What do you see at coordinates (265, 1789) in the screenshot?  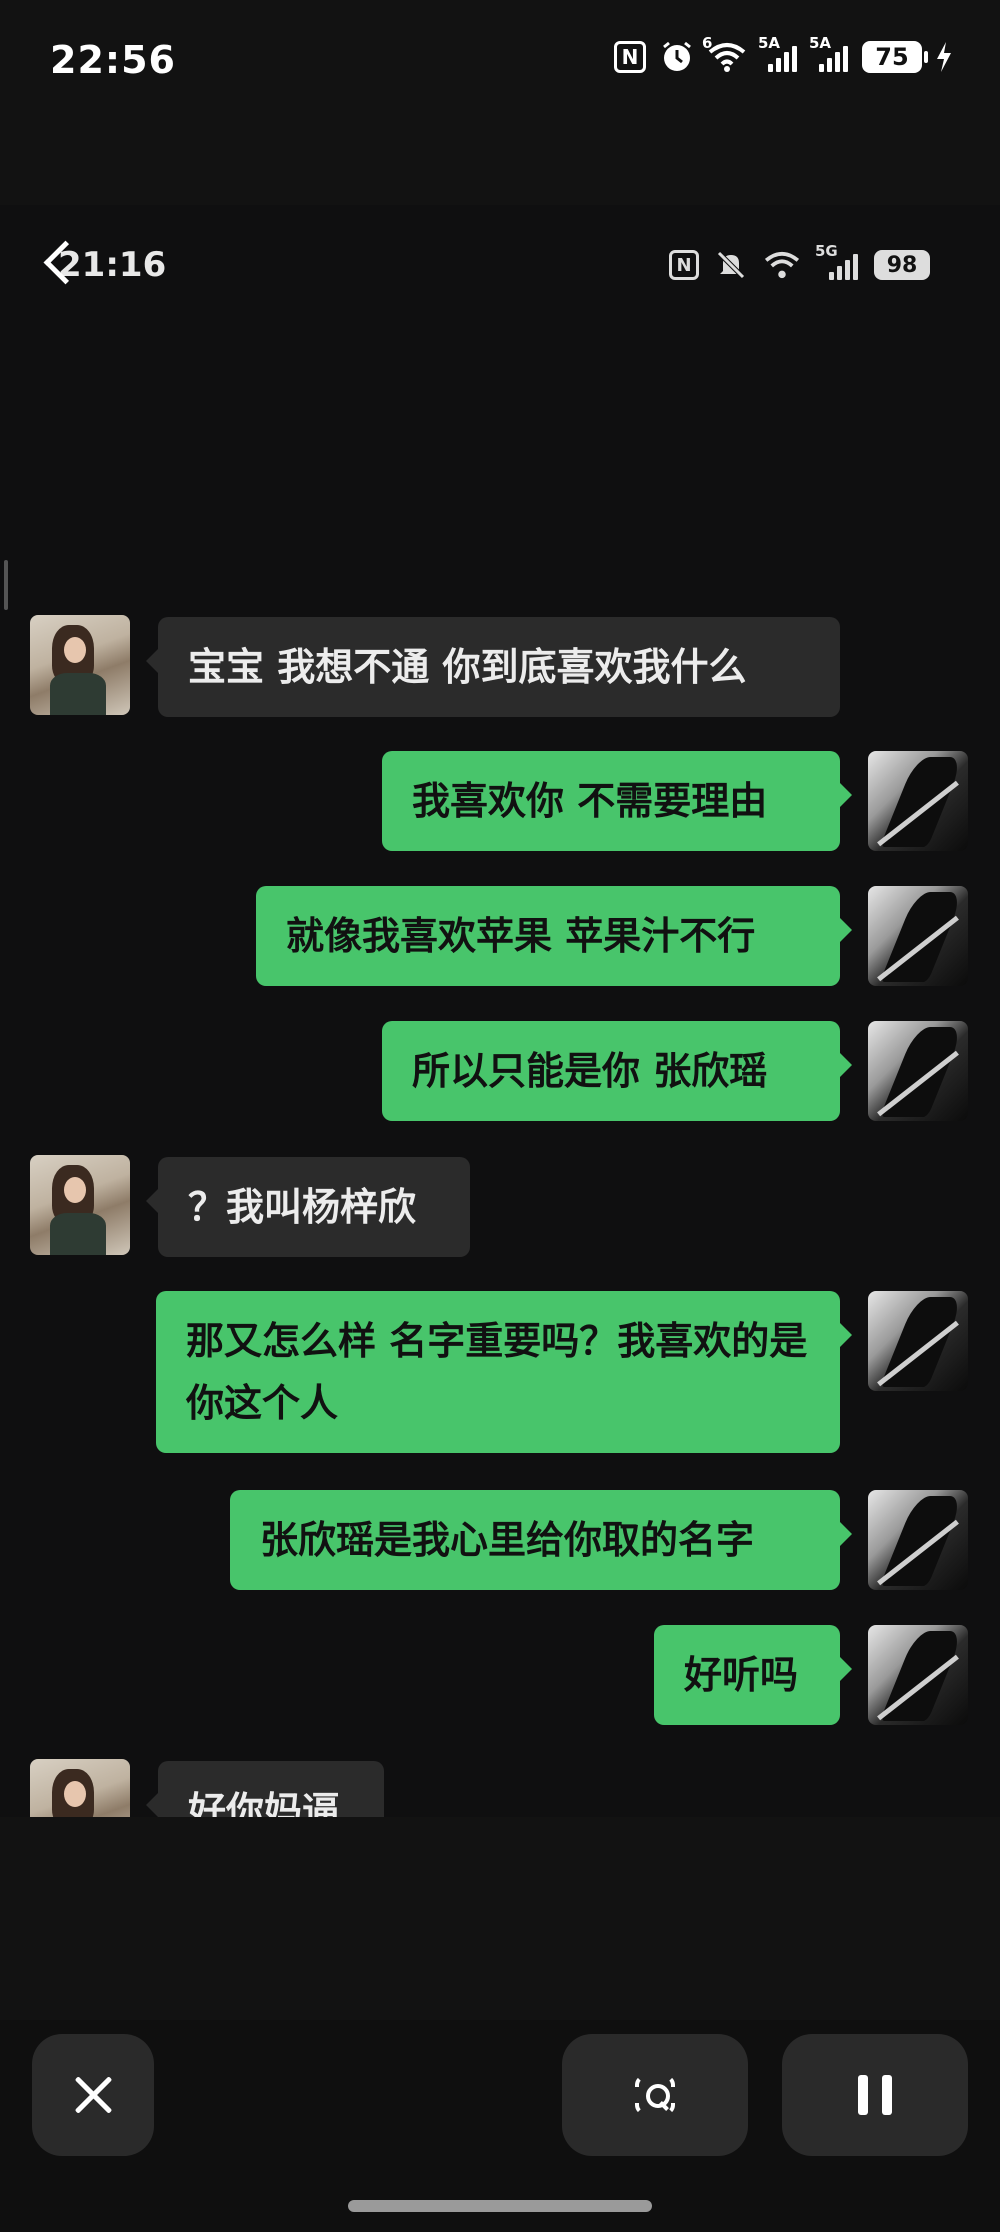 I see `incoming-message: 好你妈逼` at bounding box center [265, 1789].